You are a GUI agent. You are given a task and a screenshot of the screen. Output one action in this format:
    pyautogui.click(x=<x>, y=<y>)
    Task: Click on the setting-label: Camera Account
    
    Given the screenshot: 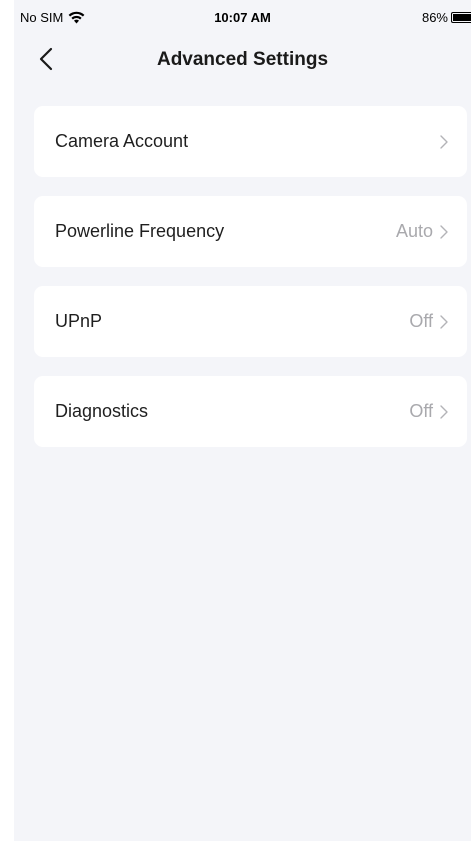 What is the action you would take?
    pyautogui.click(x=122, y=141)
    